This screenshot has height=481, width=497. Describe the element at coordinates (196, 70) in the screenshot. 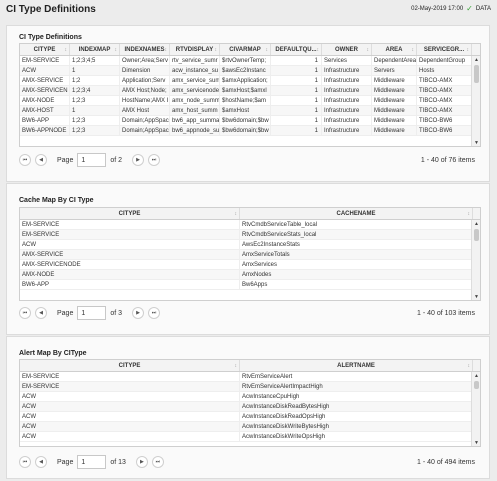

I see `table-cell: acw_instance_su` at that location.